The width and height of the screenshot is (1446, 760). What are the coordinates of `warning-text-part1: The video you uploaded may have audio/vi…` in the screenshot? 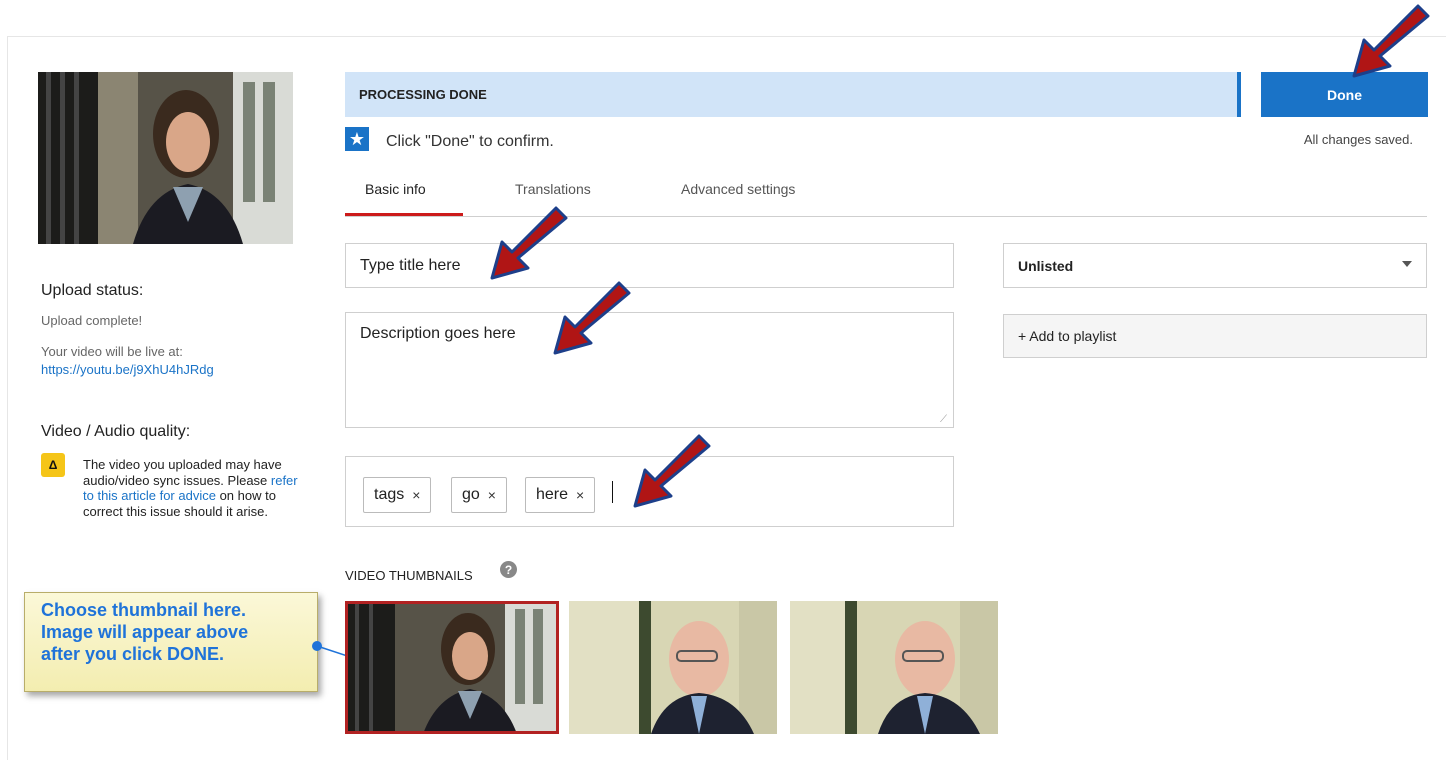 It's located at (182, 472).